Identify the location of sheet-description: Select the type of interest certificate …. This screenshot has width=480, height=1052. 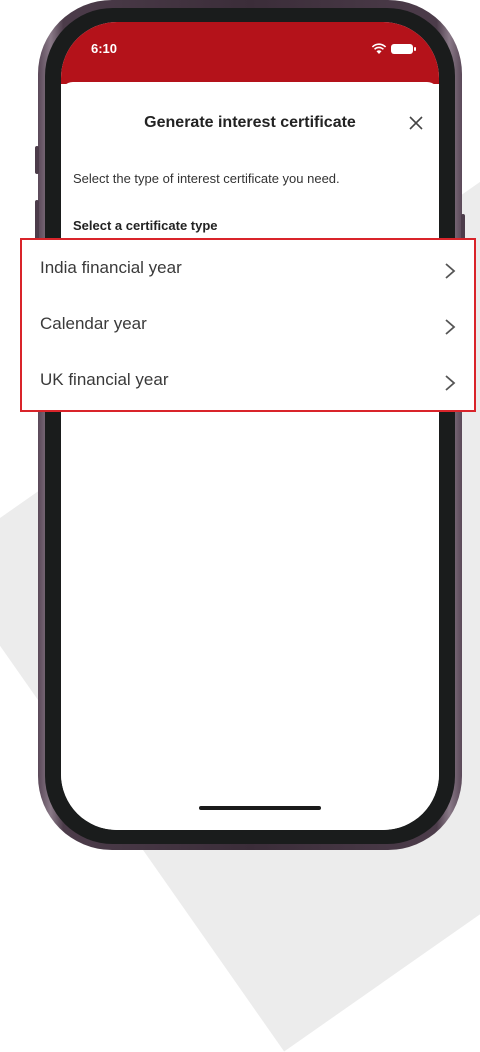
(206, 178).